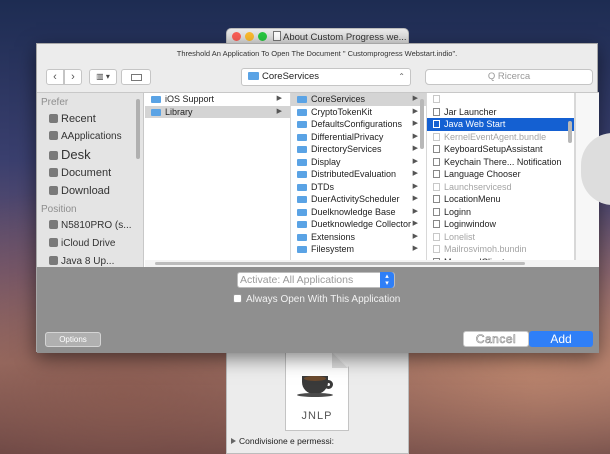 The image size is (610, 454). I want to click on list-item: CryptoTokenKit ▶, so click(358, 112).